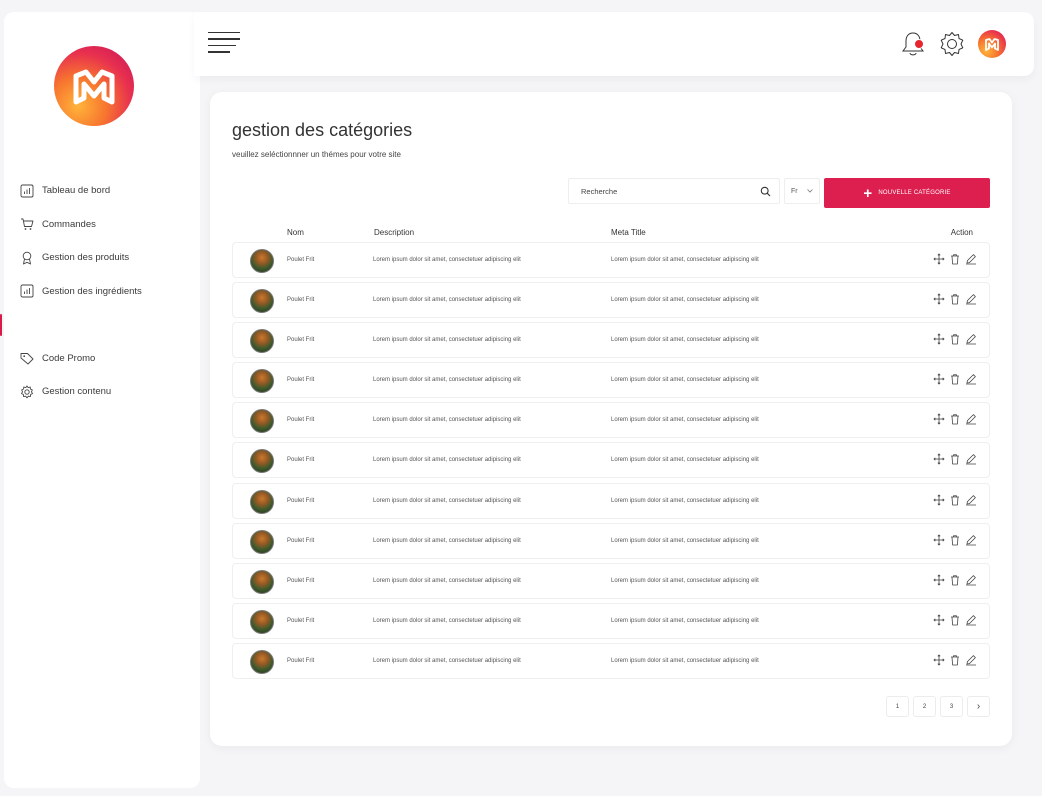  What do you see at coordinates (94, 86) in the screenshot?
I see `brand-logo` at bounding box center [94, 86].